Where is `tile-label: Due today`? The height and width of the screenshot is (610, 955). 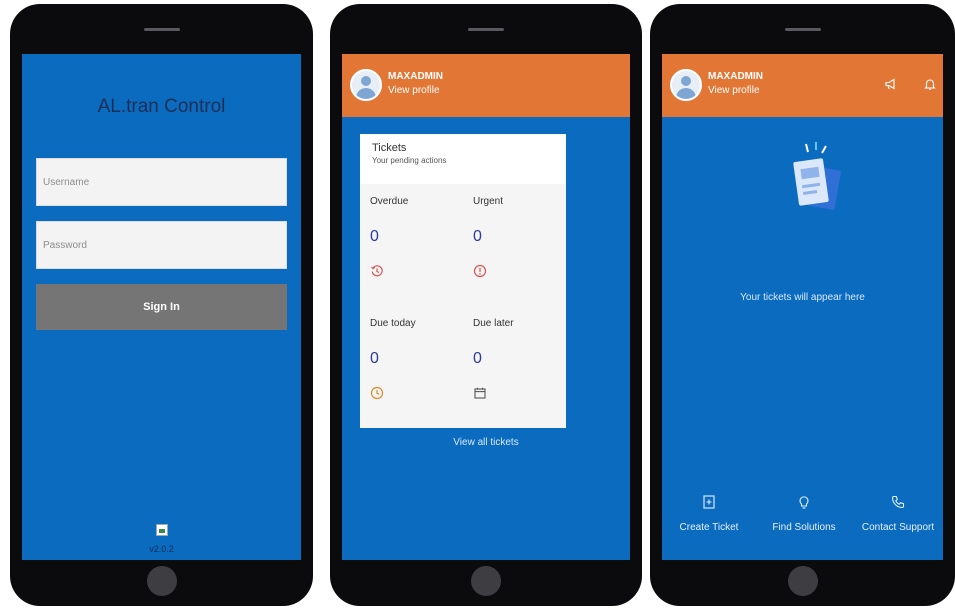
tile-label: Due today is located at coordinates (393, 323).